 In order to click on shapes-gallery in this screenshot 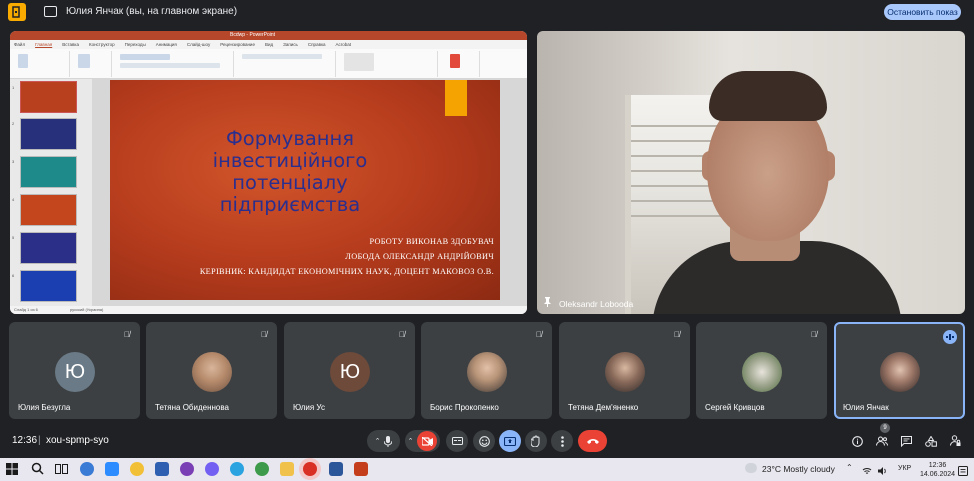, I will do `click(359, 62)`.